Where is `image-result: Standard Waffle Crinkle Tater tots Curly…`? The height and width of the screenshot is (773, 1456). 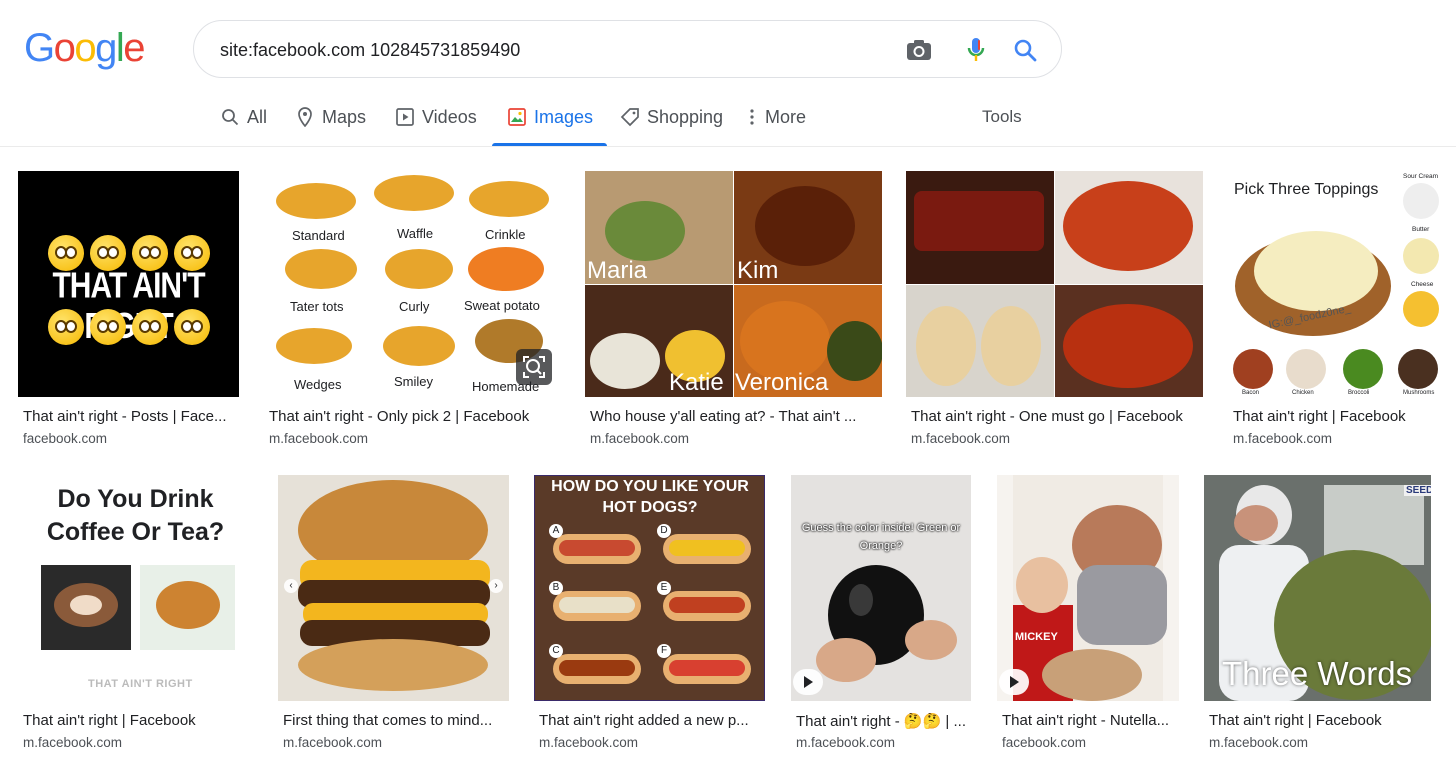
image-result: Standard Waffle Crinkle Tater tots Curly… is located at coordinates (414, 311).